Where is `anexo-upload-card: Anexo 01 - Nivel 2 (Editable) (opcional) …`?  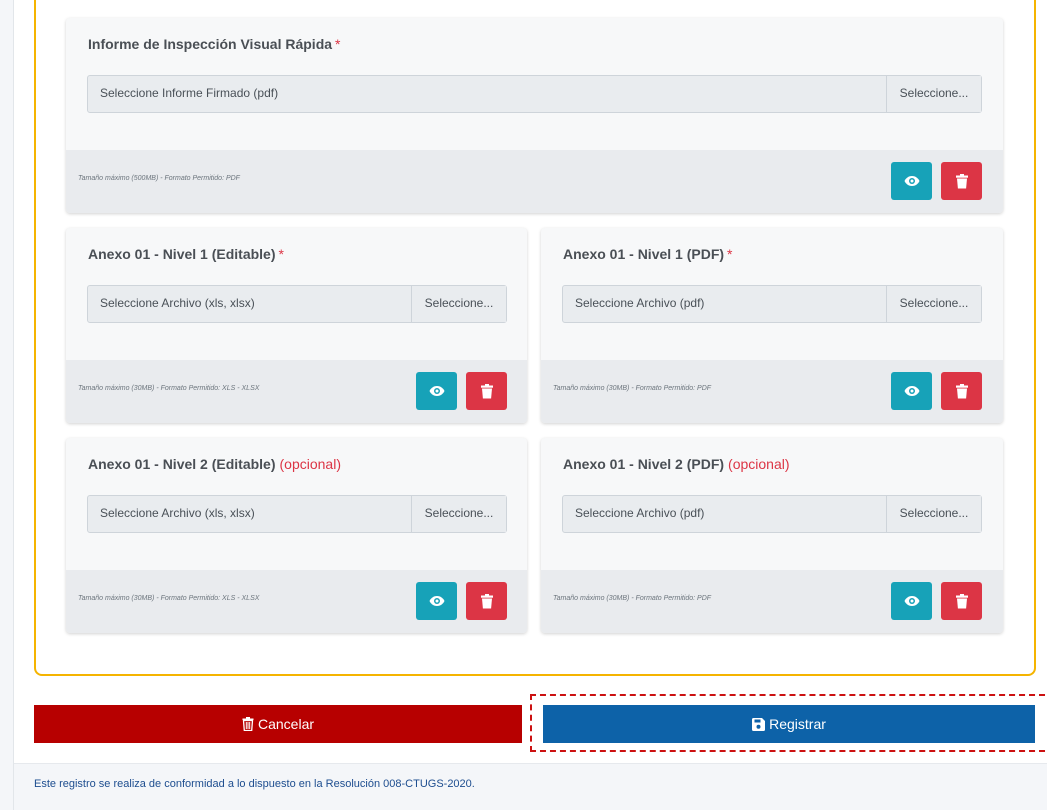 anexo-upload-card: Anexo 01 - Nivel 2 (Editable) (opcional) … is located at coordinates (296, 535).